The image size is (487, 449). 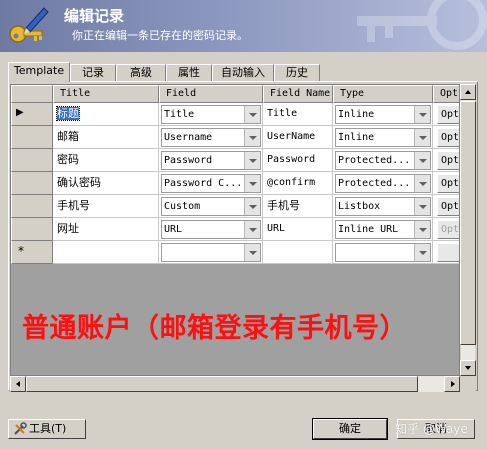 I want to click on horizontal-scrollbar, so click(x=235, y=384).